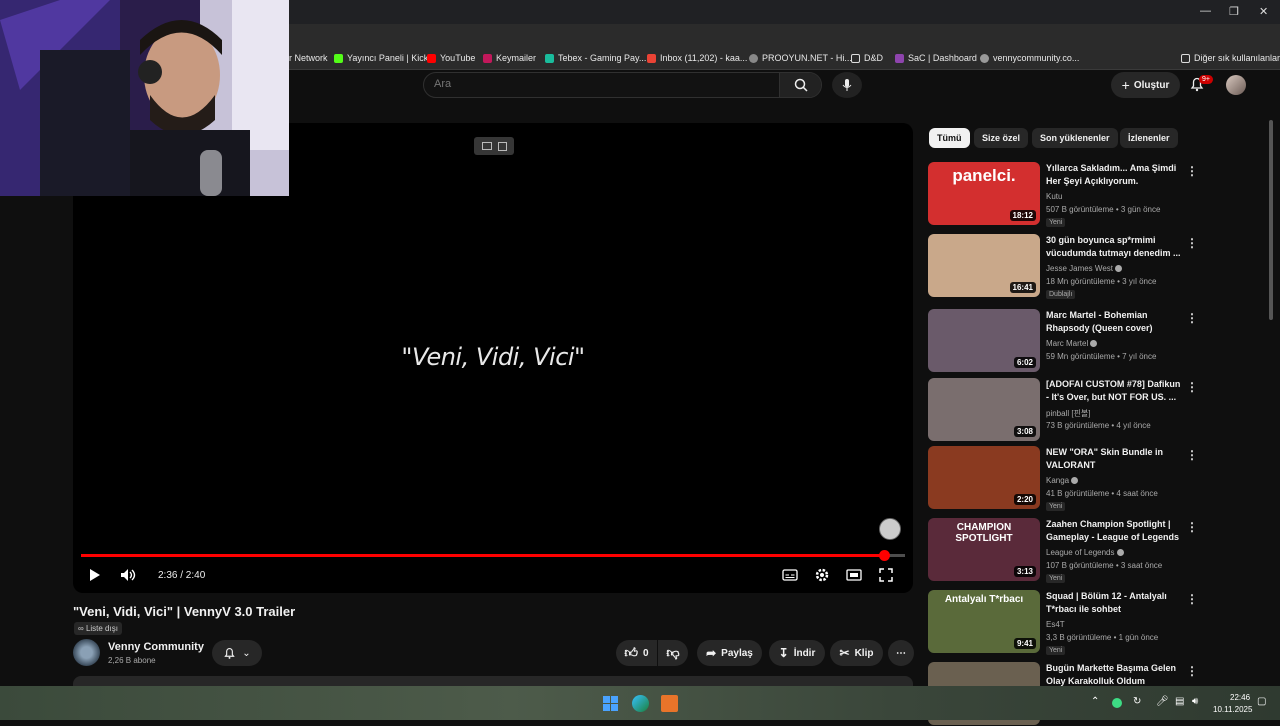  Describe the element at coordinates (673, 653) in the screenshot. I see `dislike-button: 👎︎` at that location.